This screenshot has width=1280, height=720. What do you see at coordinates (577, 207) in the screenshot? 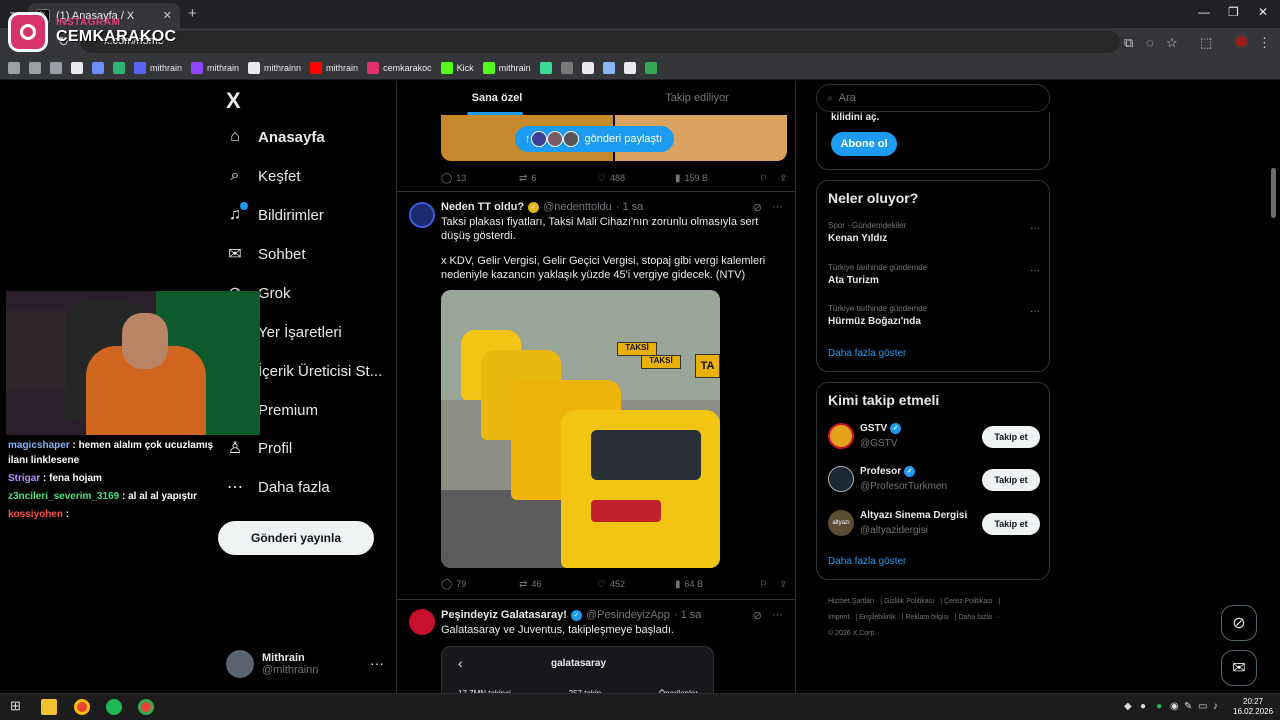
I see `tweet-author-handle: @nedenttoldu` at bounding box center [577, 207].